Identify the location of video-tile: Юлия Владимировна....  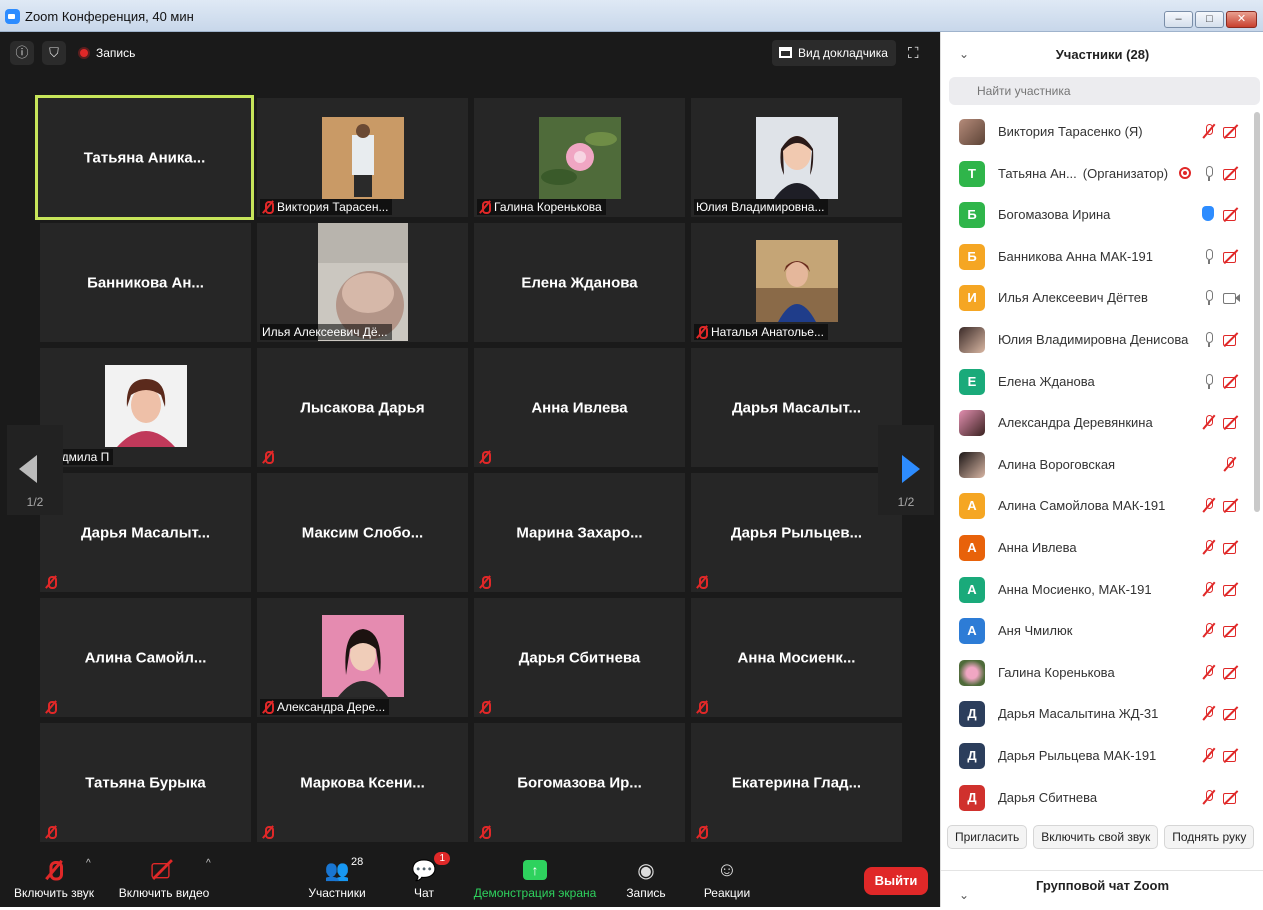
(796, 157).